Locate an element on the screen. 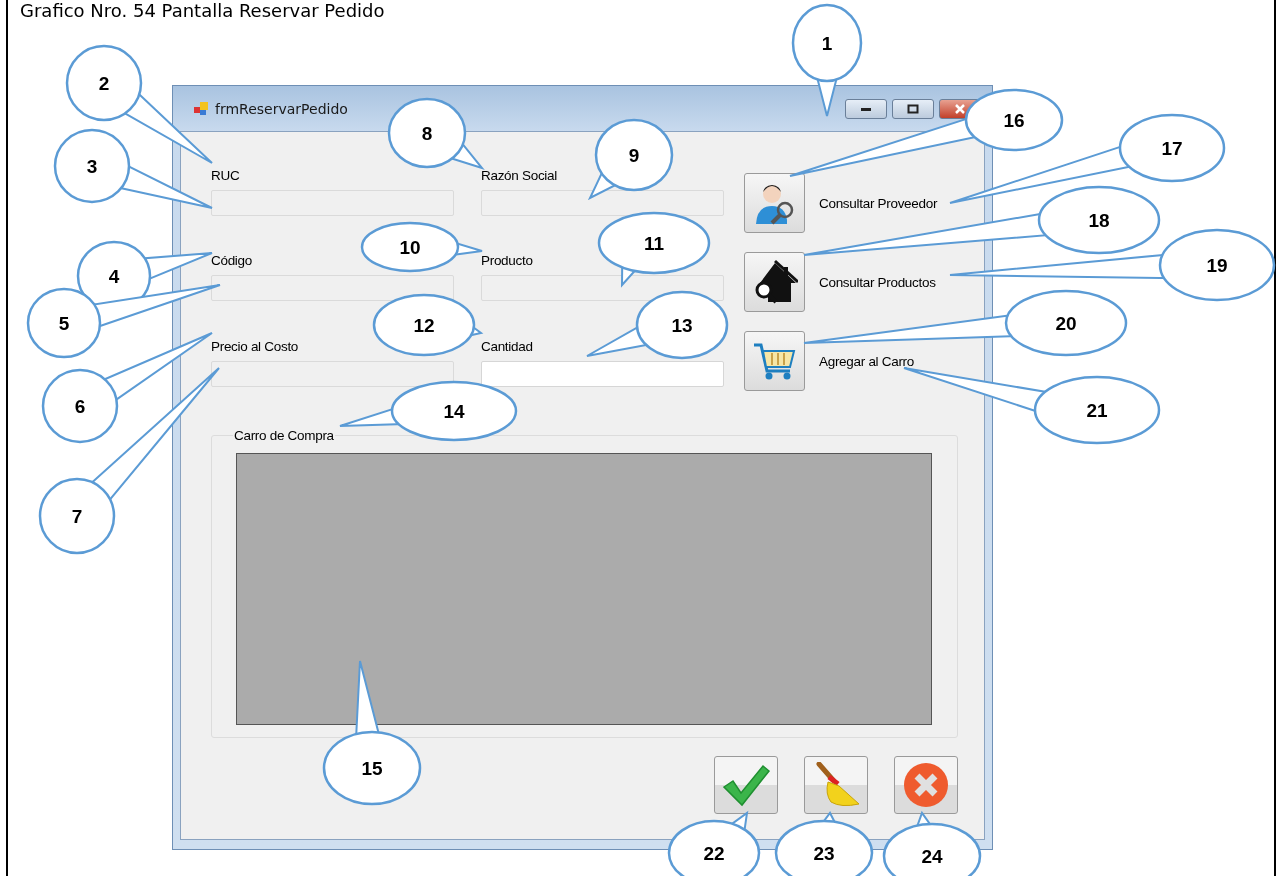 The width and height of the screenshot is (1278, 878). callout: 15 is located at coordinates (372, 733).